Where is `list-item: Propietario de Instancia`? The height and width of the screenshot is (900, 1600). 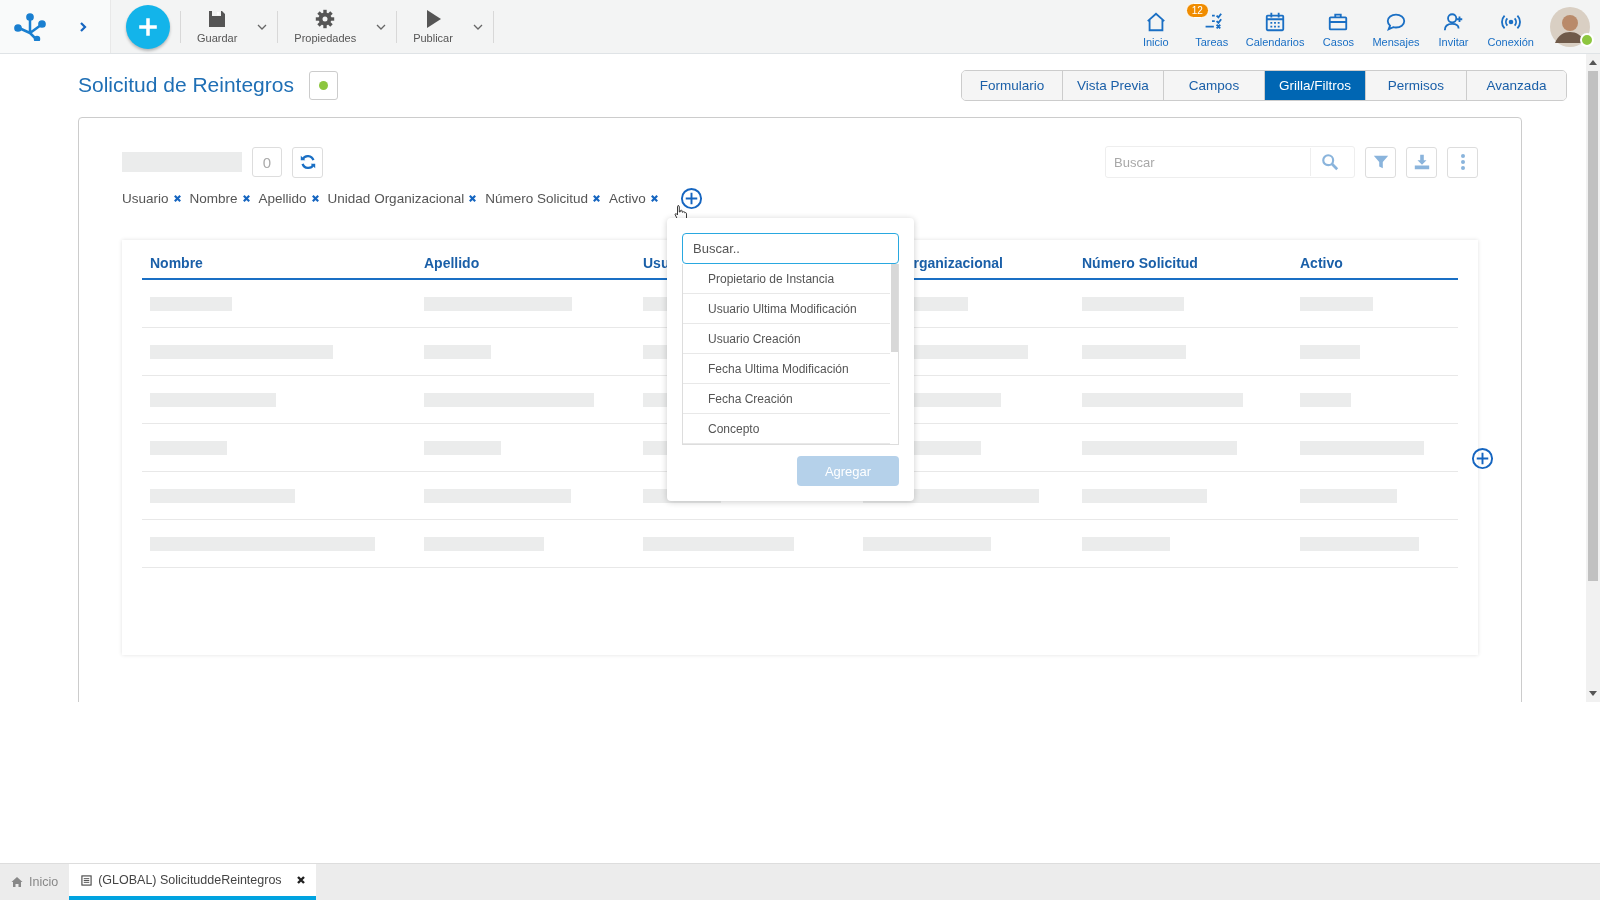 list-item: Propietario de Instancia is located at coordinates (786, 279).